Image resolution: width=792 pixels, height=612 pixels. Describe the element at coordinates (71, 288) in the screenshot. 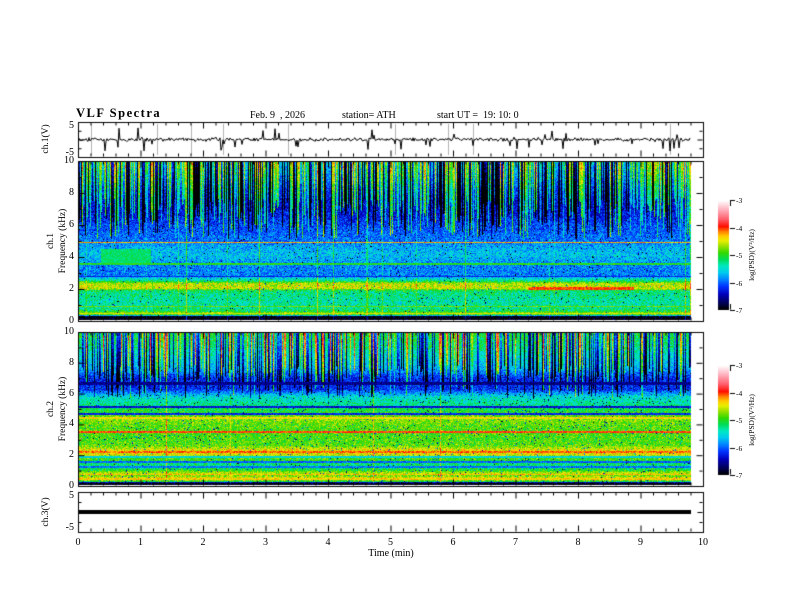

I see `ch1_spec-y-tick-label: 2` at that location.